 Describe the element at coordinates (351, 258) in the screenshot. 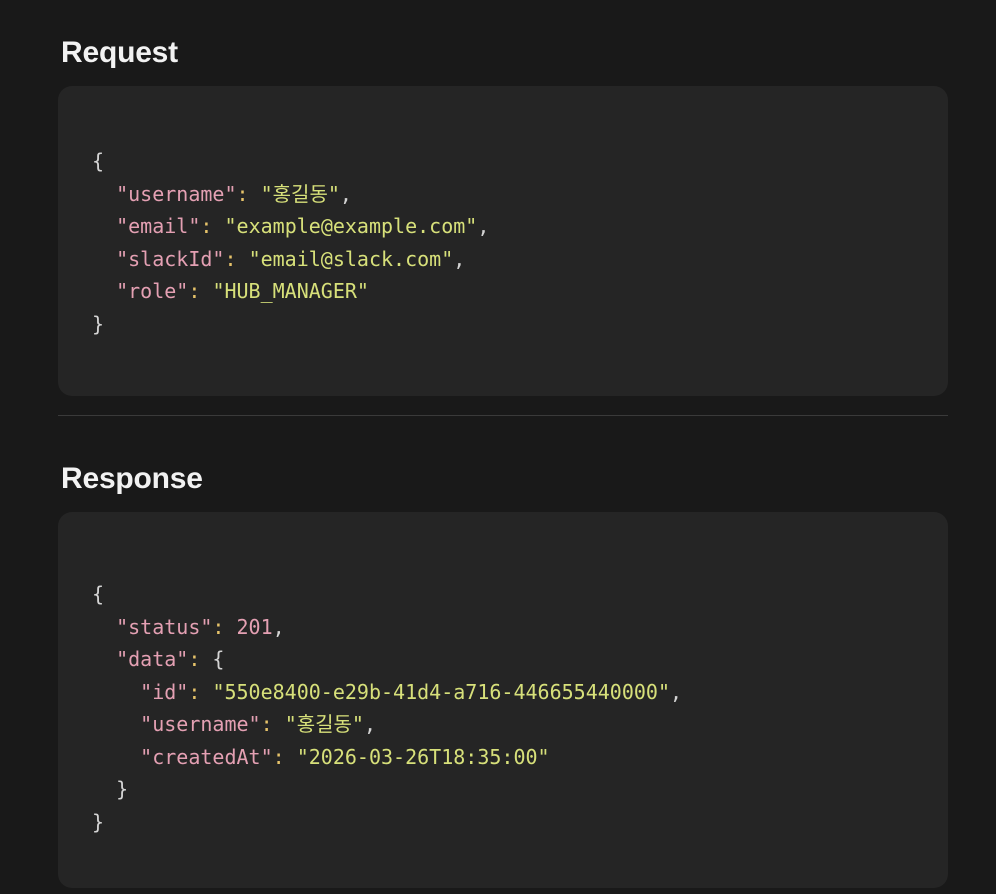

I see `code-token: "email@slack.com"` at that location.